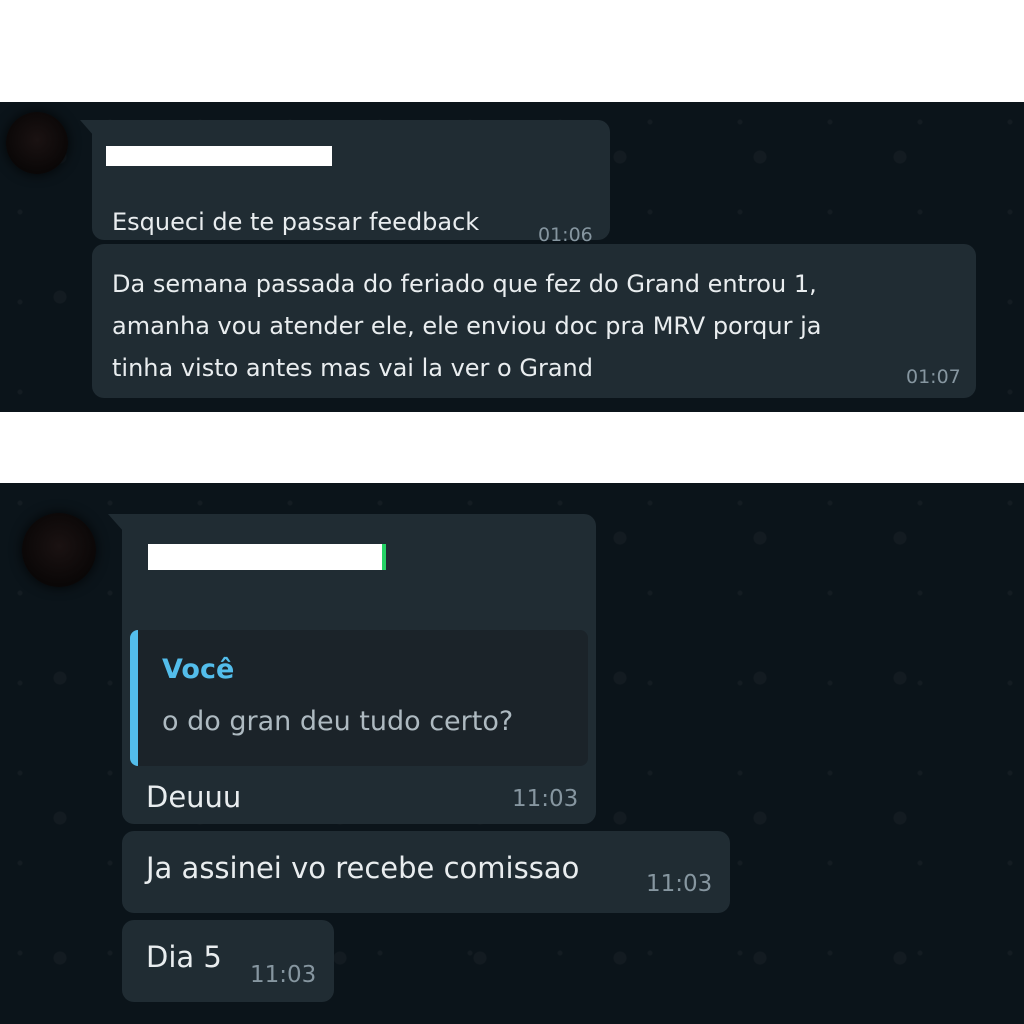  I want to click on message-text: Dia 5, so click(184, 957).